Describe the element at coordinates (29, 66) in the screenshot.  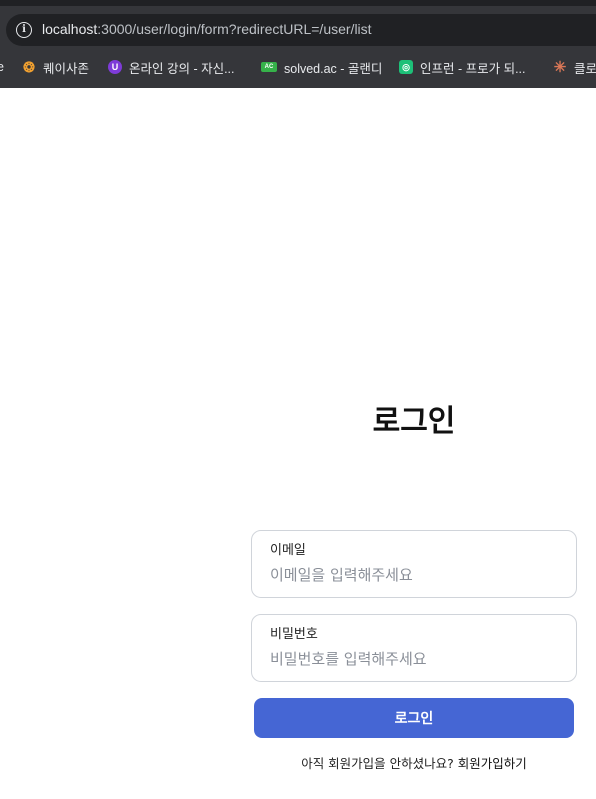
I see `quasarzone-icon: ❂` at that location.